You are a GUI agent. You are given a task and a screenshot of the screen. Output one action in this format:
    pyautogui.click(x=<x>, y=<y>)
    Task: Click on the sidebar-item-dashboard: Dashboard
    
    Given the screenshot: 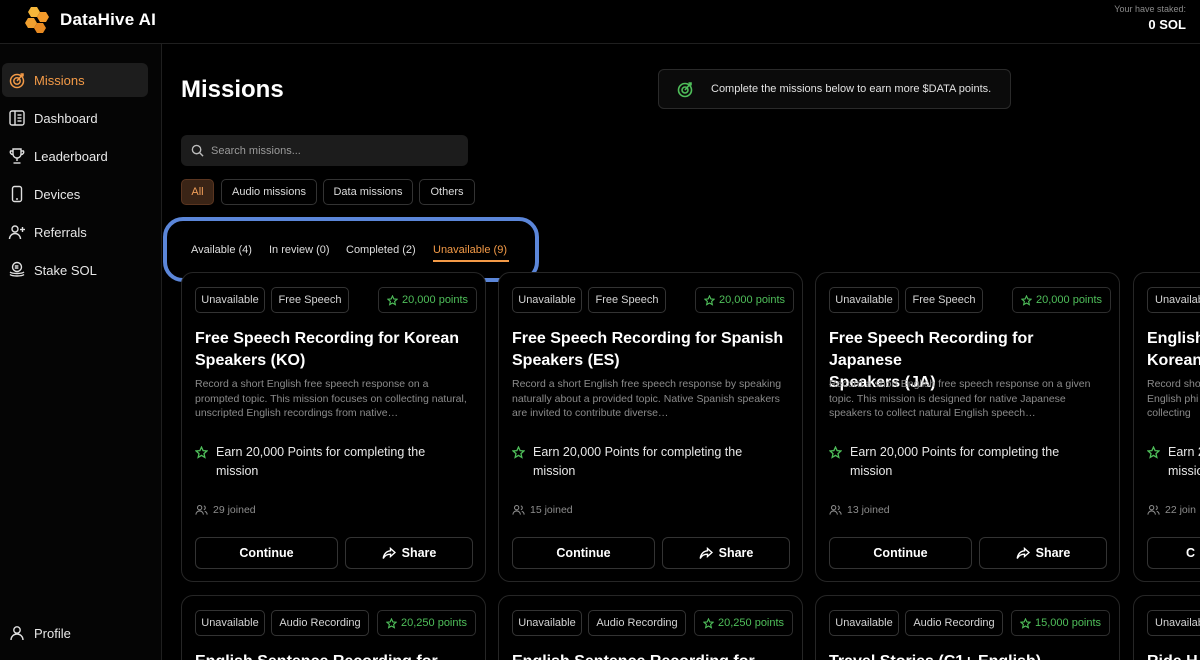 What is the action you would take?
    pyautogui.click(x=75, y=118)
    